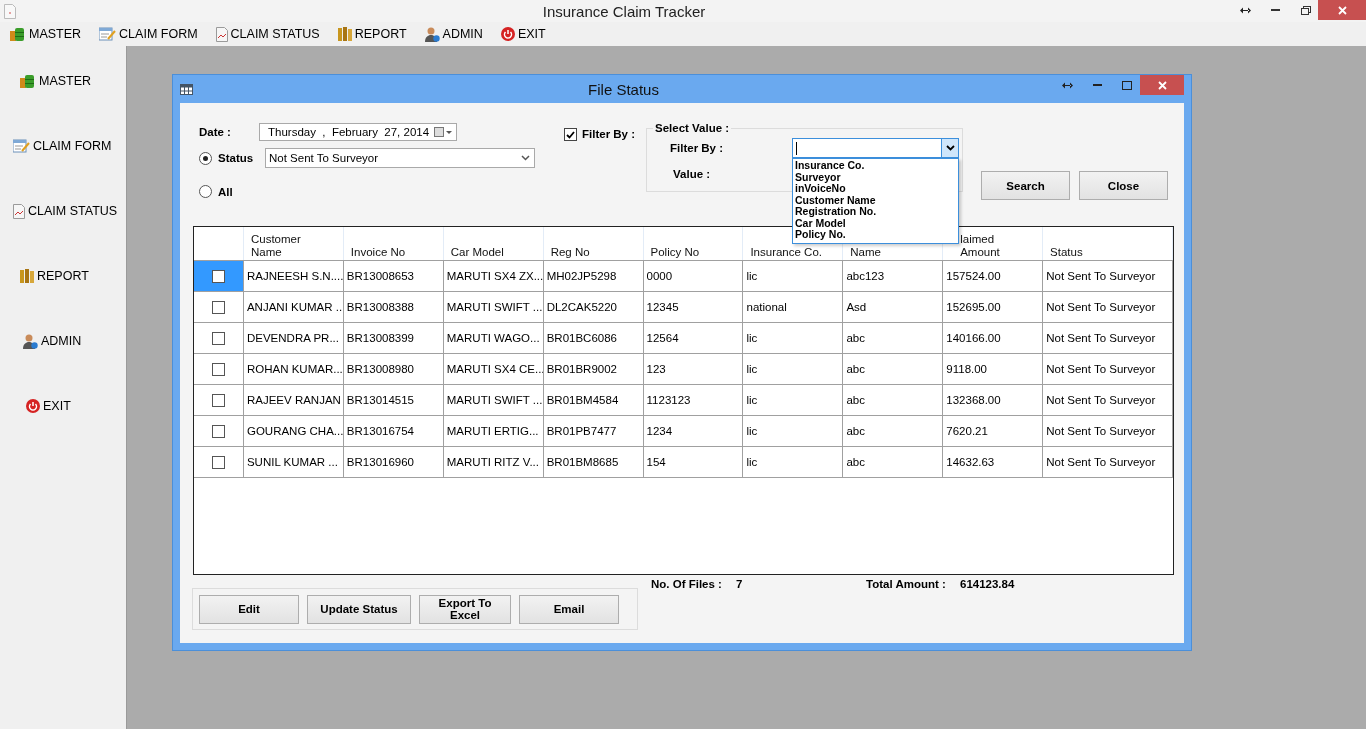 The image size is (1366, 729). What do you see at coordinates (906, 585) in the screenshot?
I see `total-label: Total Amount :` at bounding box center [906, 585].